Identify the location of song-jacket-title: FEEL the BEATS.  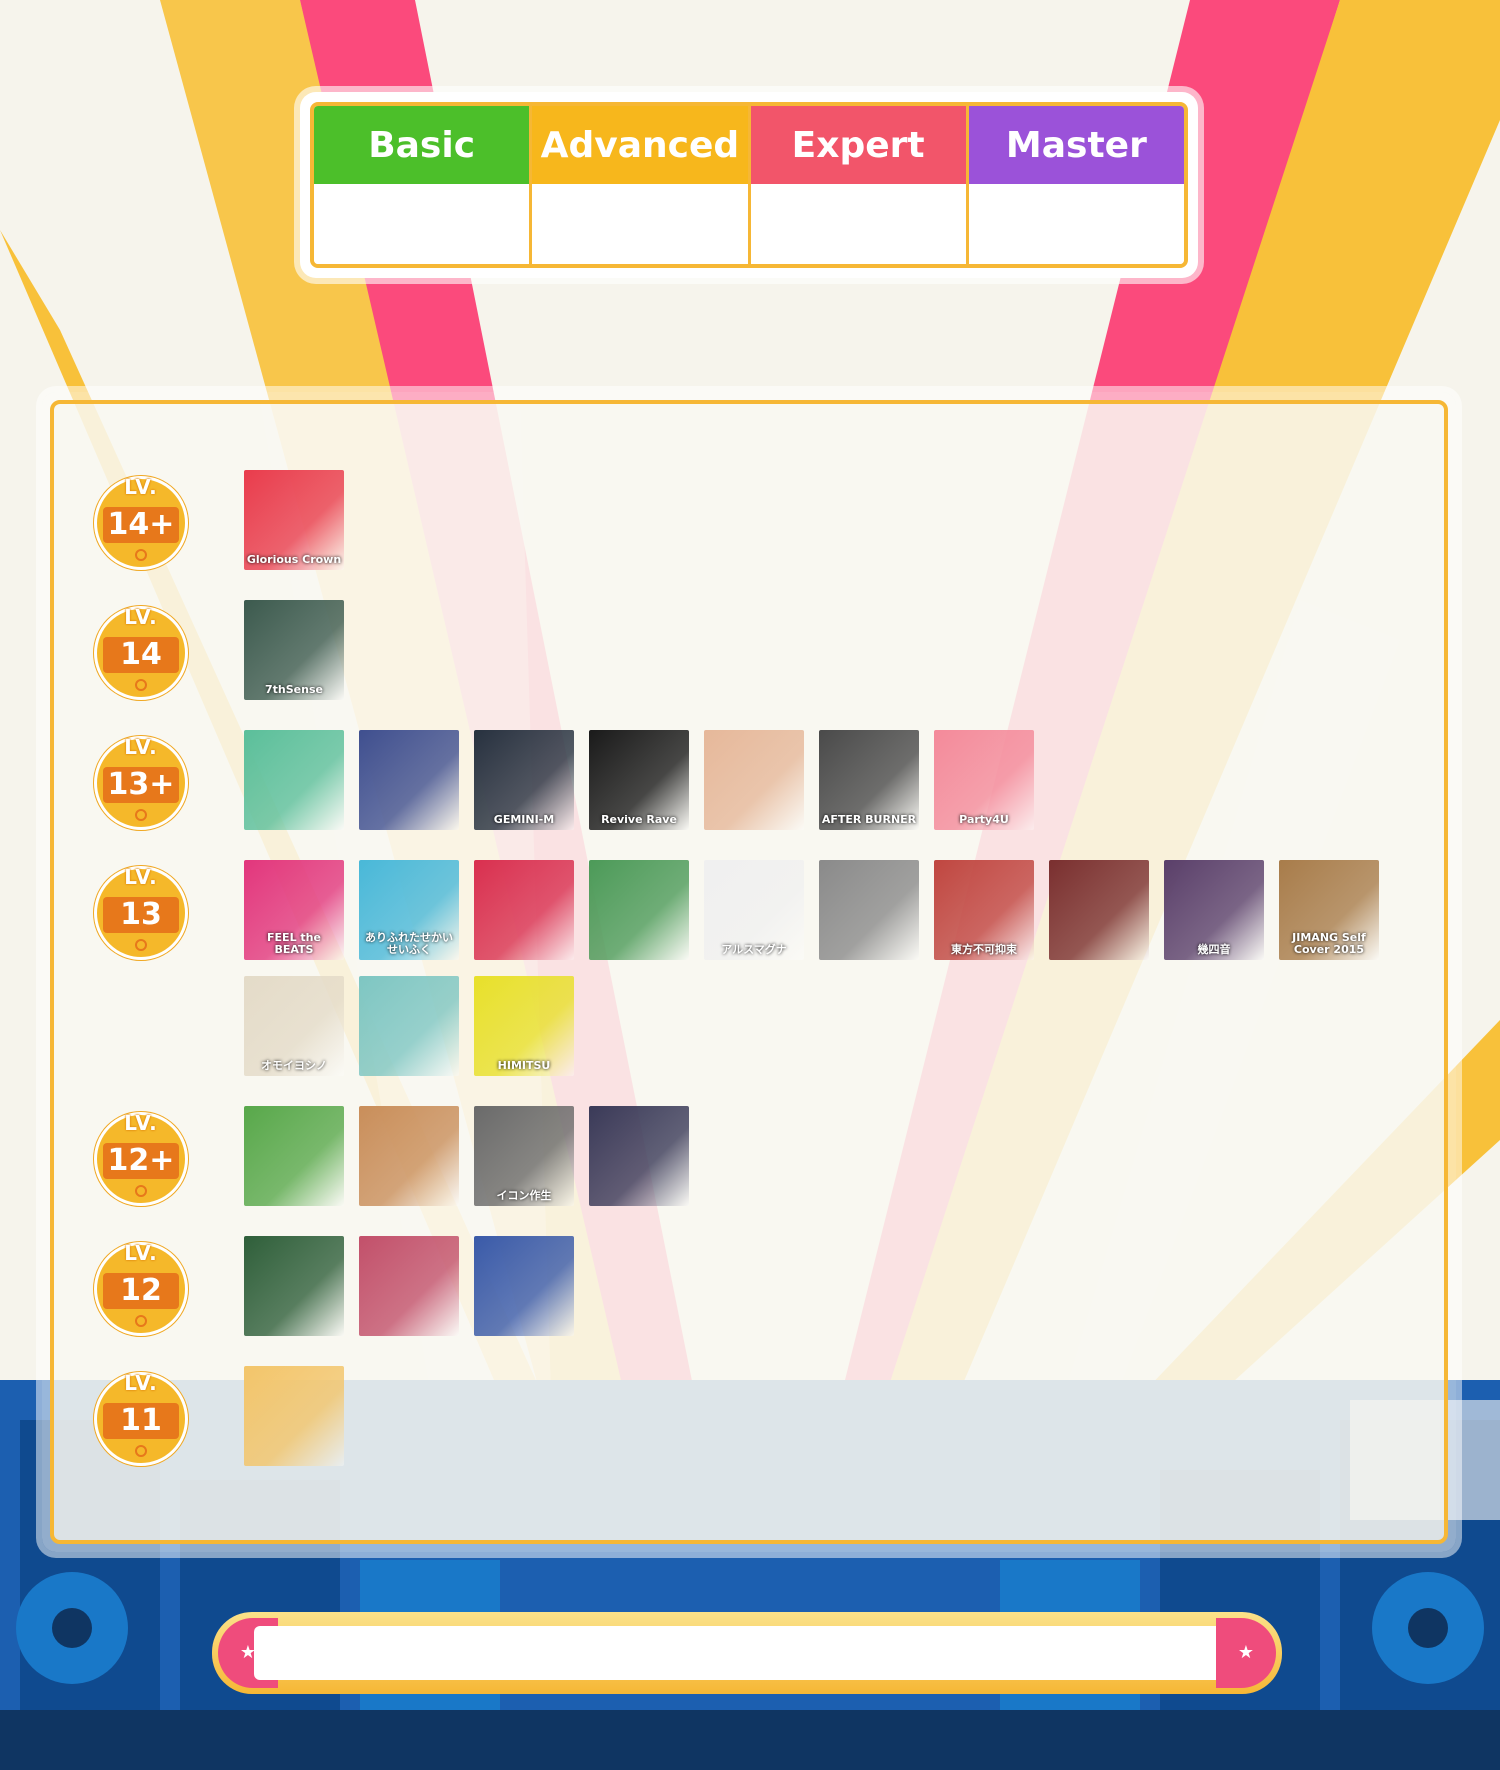
(294, 943).